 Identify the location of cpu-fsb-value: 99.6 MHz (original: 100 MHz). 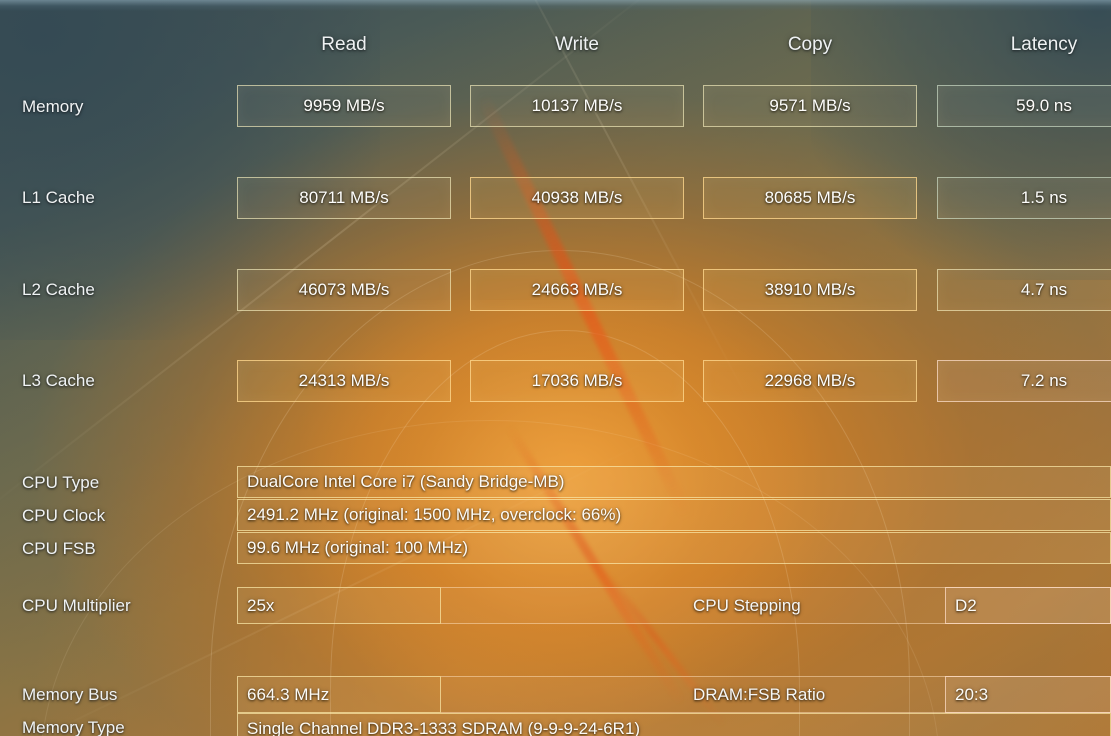
(674, 548).